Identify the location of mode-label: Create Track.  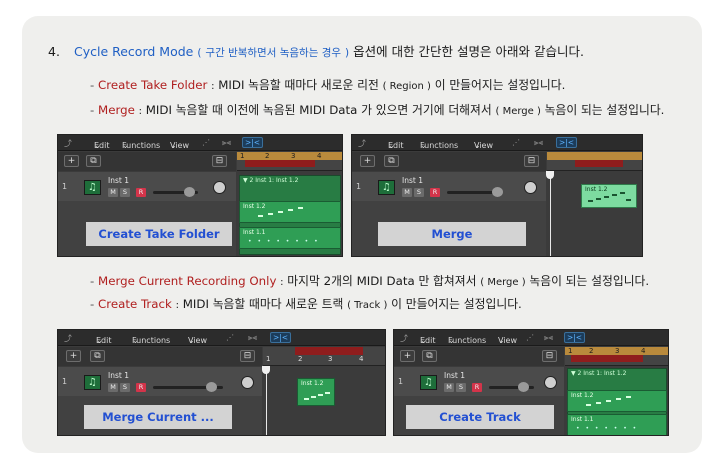
(480, 417).